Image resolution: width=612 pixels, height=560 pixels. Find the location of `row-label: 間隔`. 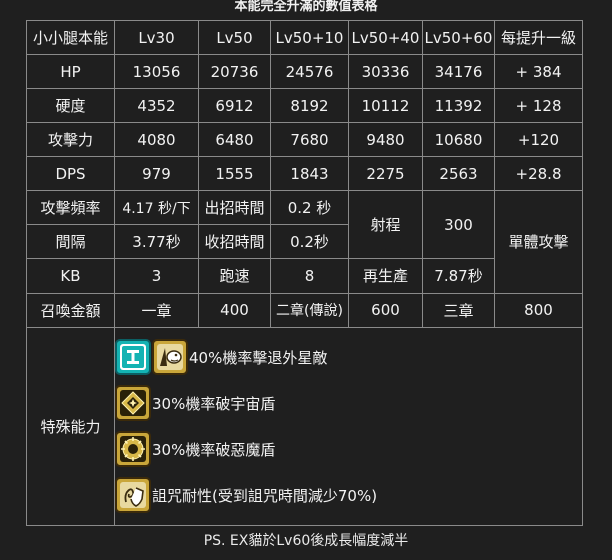

row-label: 間隔 is located at coordinates (70, 242).